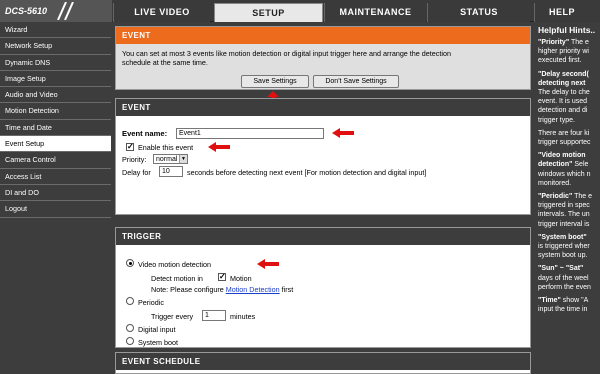 The image size is (600, 374). What do you see at coordinates (165, 62) in the screenshot?
I see `event-notice-text-line2: schedule at the same time.` at bounding box center [165, 62].